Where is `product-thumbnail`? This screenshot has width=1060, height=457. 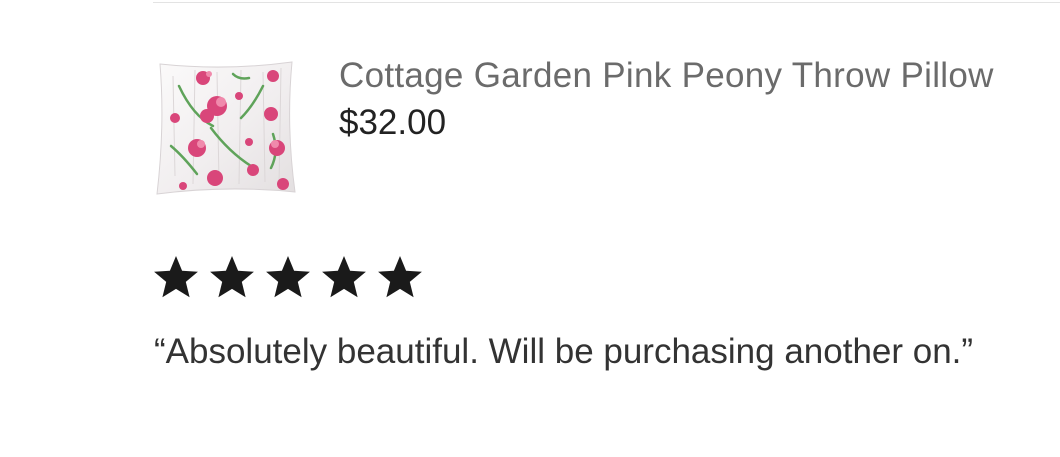 product-thumbnail is located at coordinates (226, 126).